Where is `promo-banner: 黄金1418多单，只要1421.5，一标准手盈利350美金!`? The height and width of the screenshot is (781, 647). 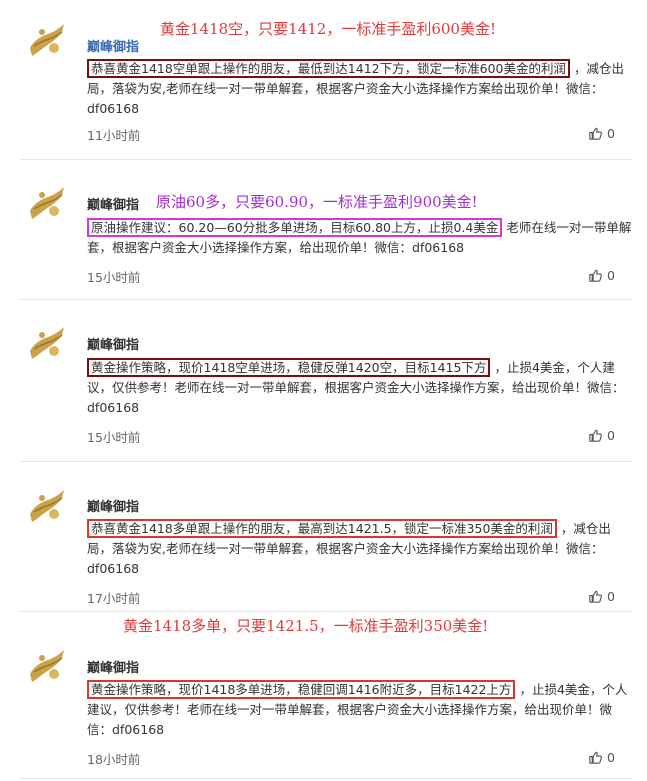
promo-banner: 黄金1418多单，只要1421.5，一标准手盈利350美金! is located at coordinates (306, 626).